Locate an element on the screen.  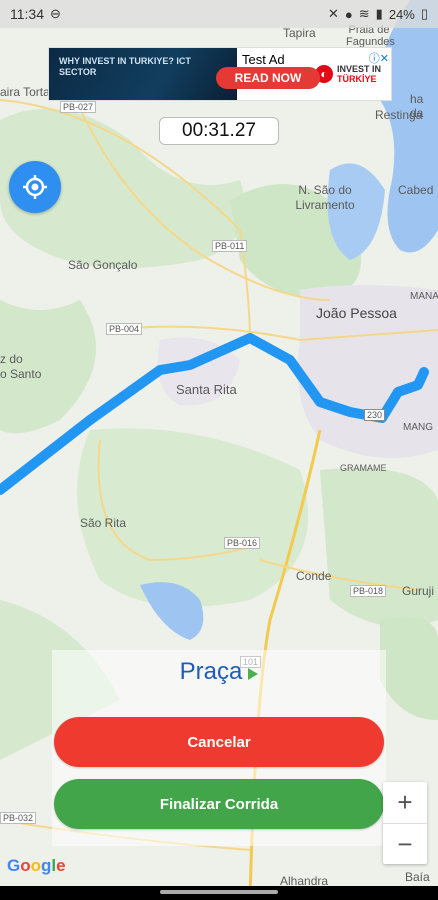
home-gesture-handle is located at coordinates (219, 892).